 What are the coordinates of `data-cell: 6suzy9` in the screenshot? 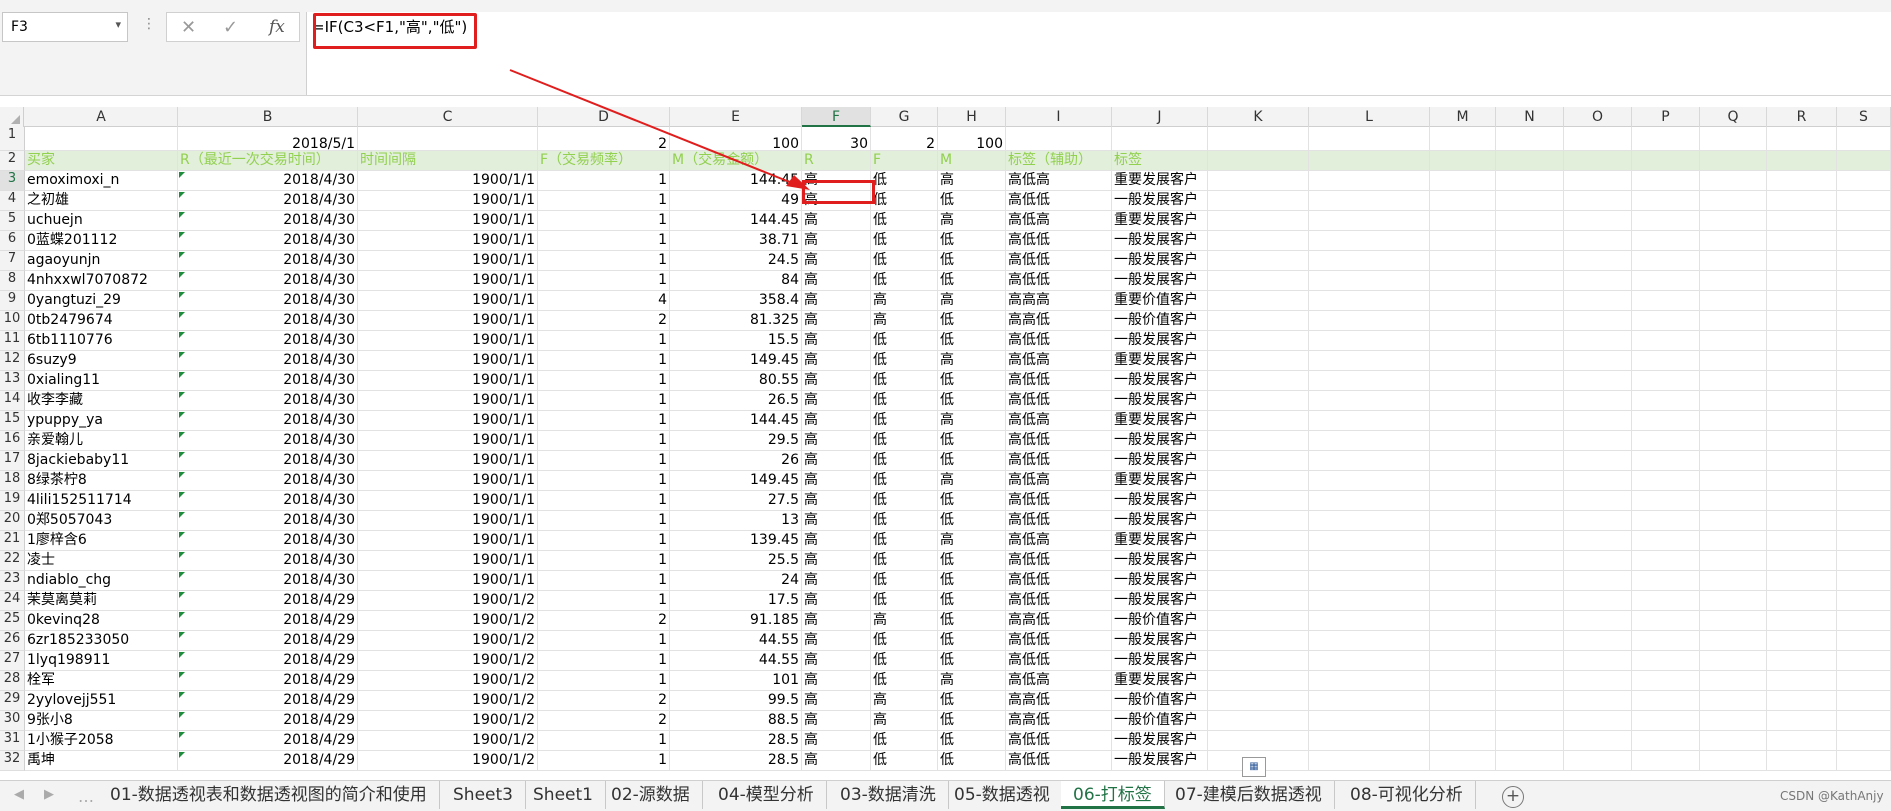 It's located at (101, 361).